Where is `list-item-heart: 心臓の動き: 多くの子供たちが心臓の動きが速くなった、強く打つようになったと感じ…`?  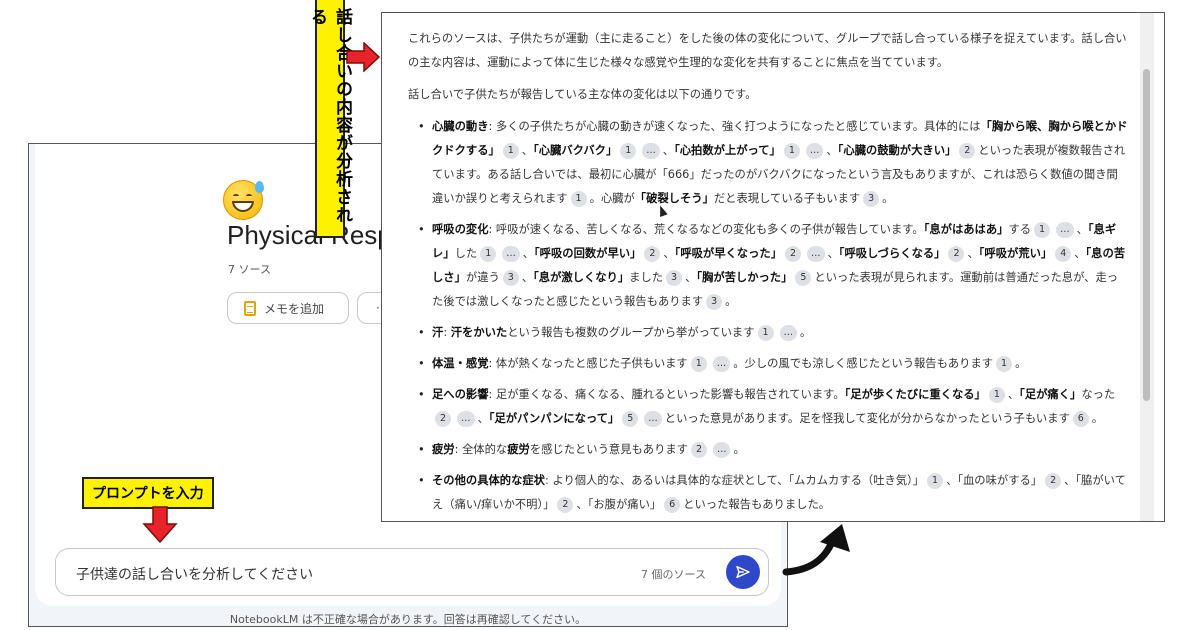
list-item-heart: 心臓の動き: 多くの子供たちが心臓の動きが速くなった、強く打つようになったと感じ… is located at coordinates (773, 163).